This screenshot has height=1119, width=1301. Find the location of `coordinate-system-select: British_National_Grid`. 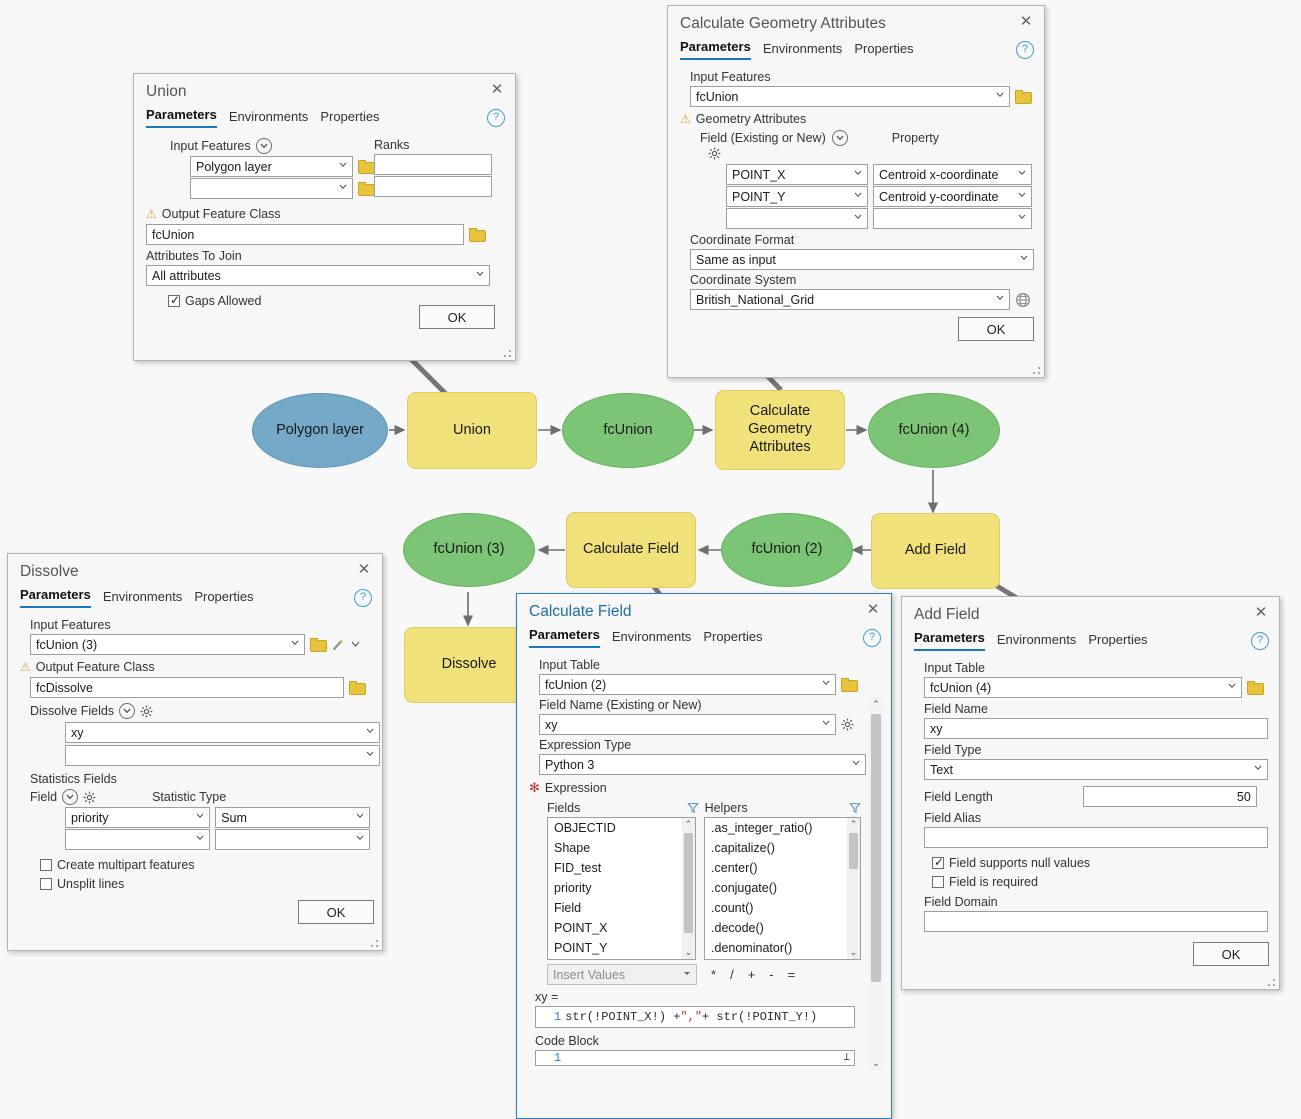

coordinate-system-select: British_National_Grid is located at coordinates (850, 299).